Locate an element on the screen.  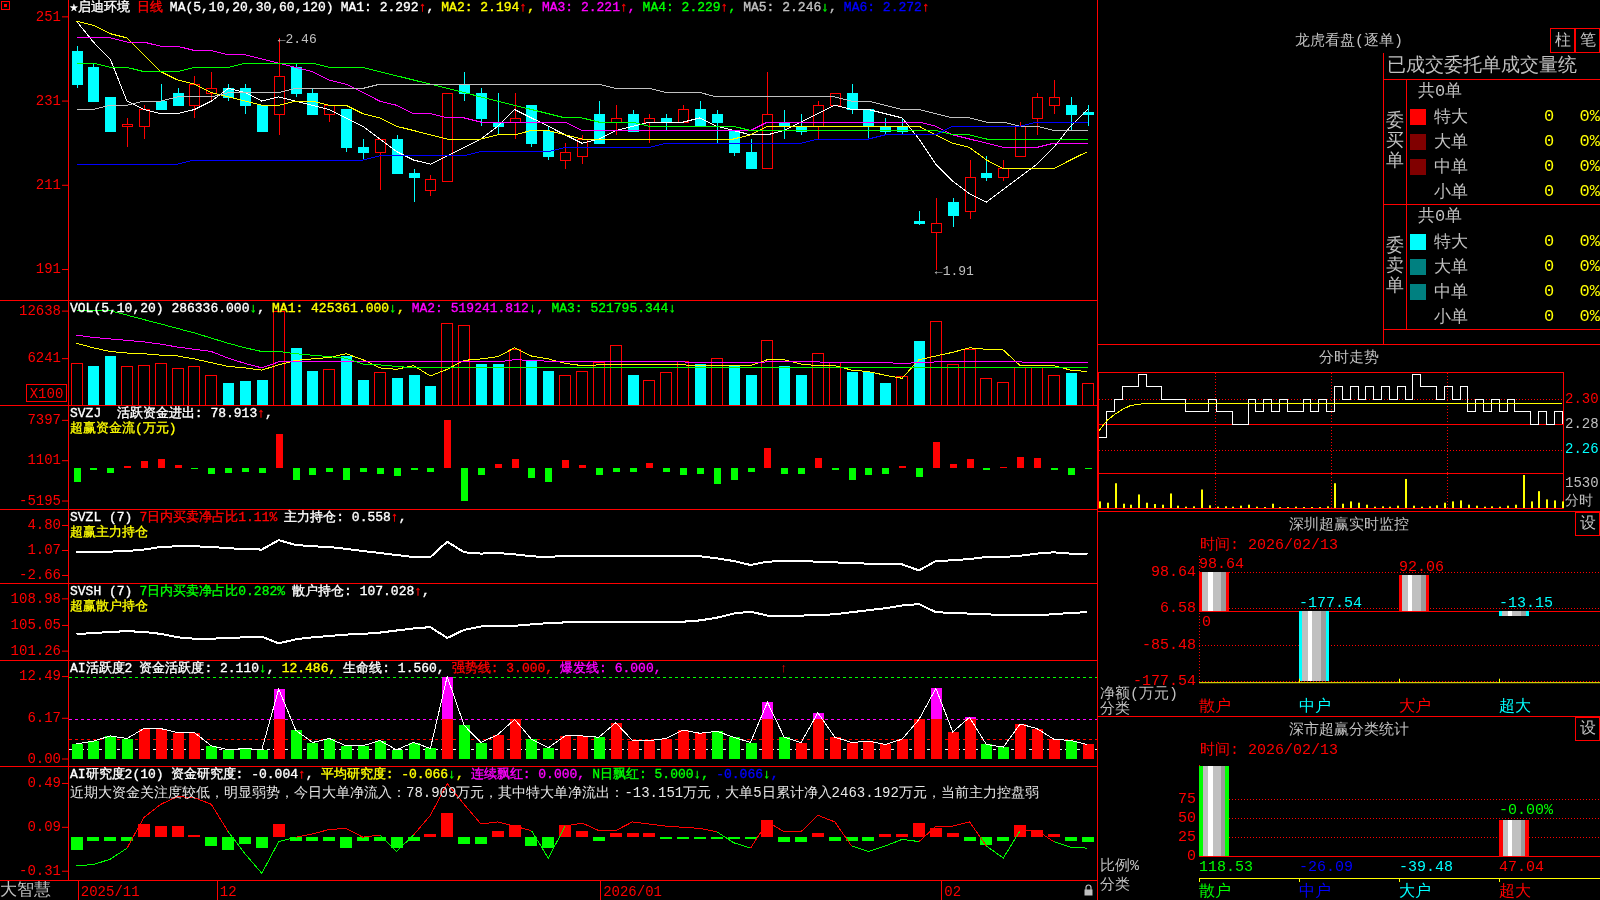
axis-label: 0.49 is located at coordinates (44, 783).